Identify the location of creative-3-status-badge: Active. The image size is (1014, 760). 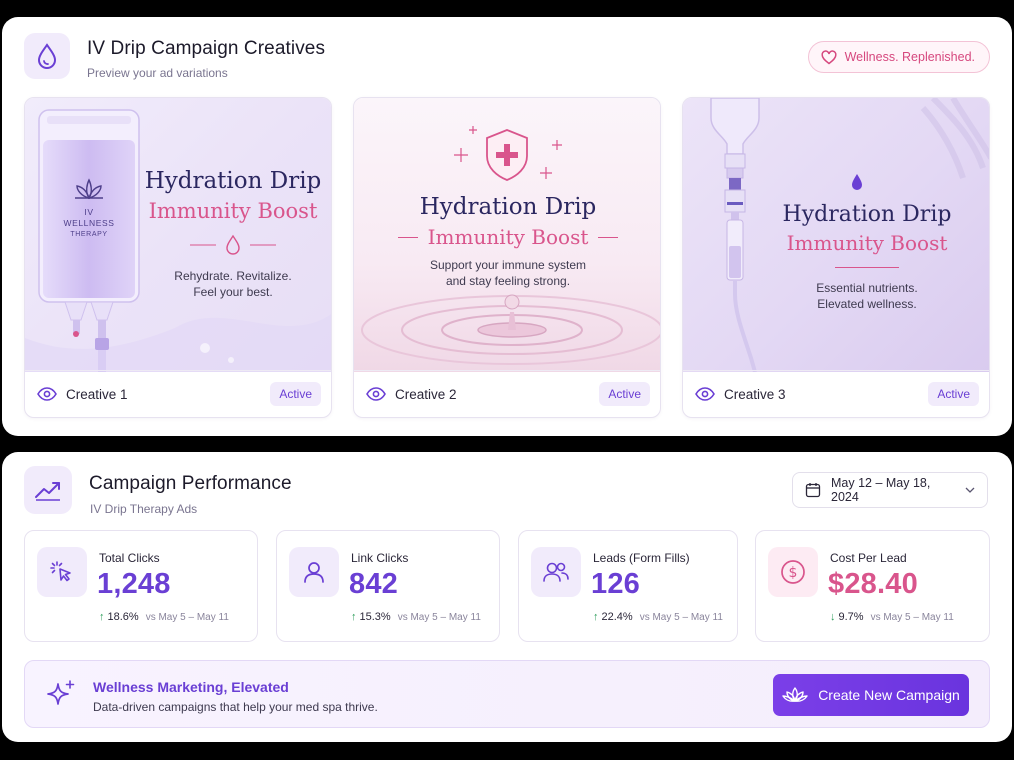
(953, 394).